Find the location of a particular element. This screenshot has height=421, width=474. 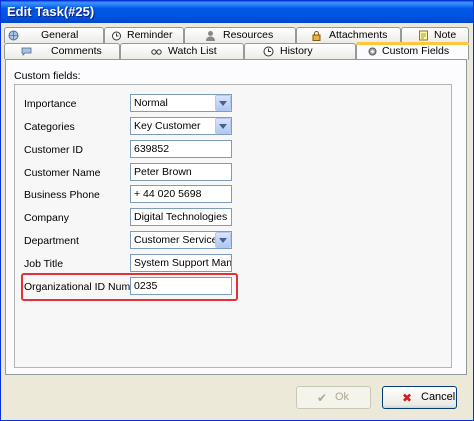

field-label-categories: Categories is located at coordinates (49, 127).